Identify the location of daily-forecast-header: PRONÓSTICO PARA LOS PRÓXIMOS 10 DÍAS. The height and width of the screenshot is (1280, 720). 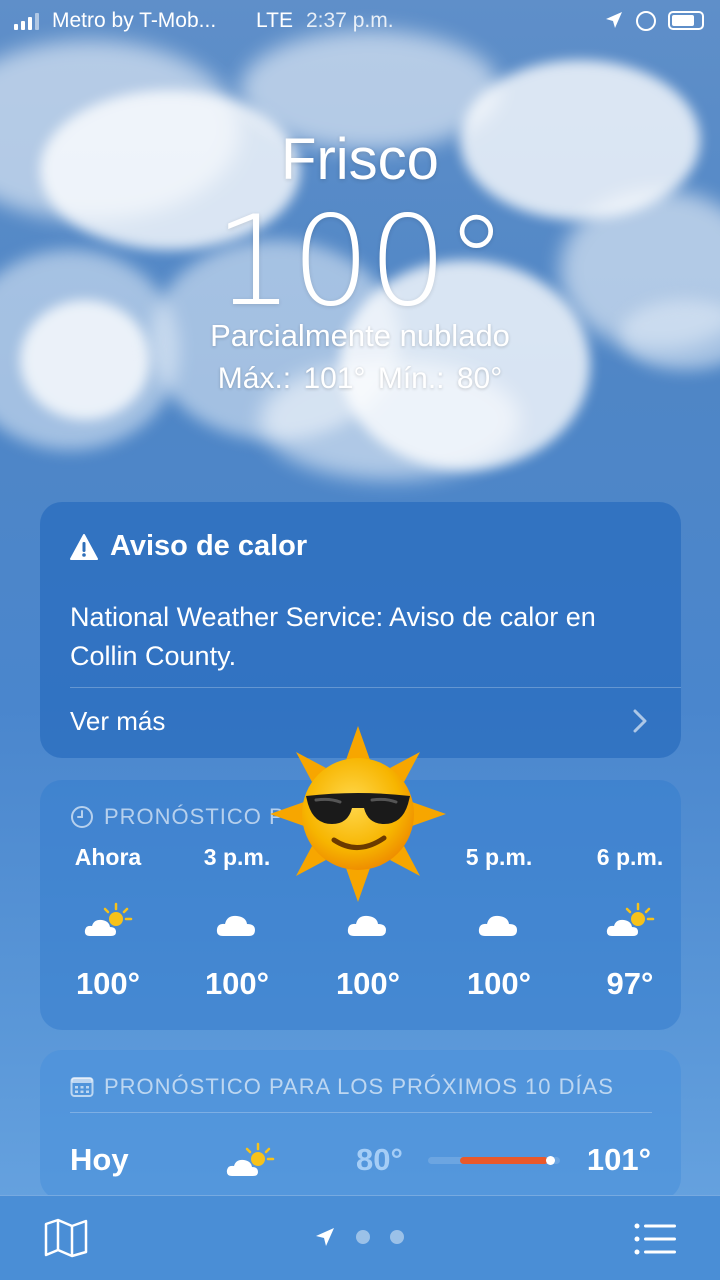
(342, 1087).